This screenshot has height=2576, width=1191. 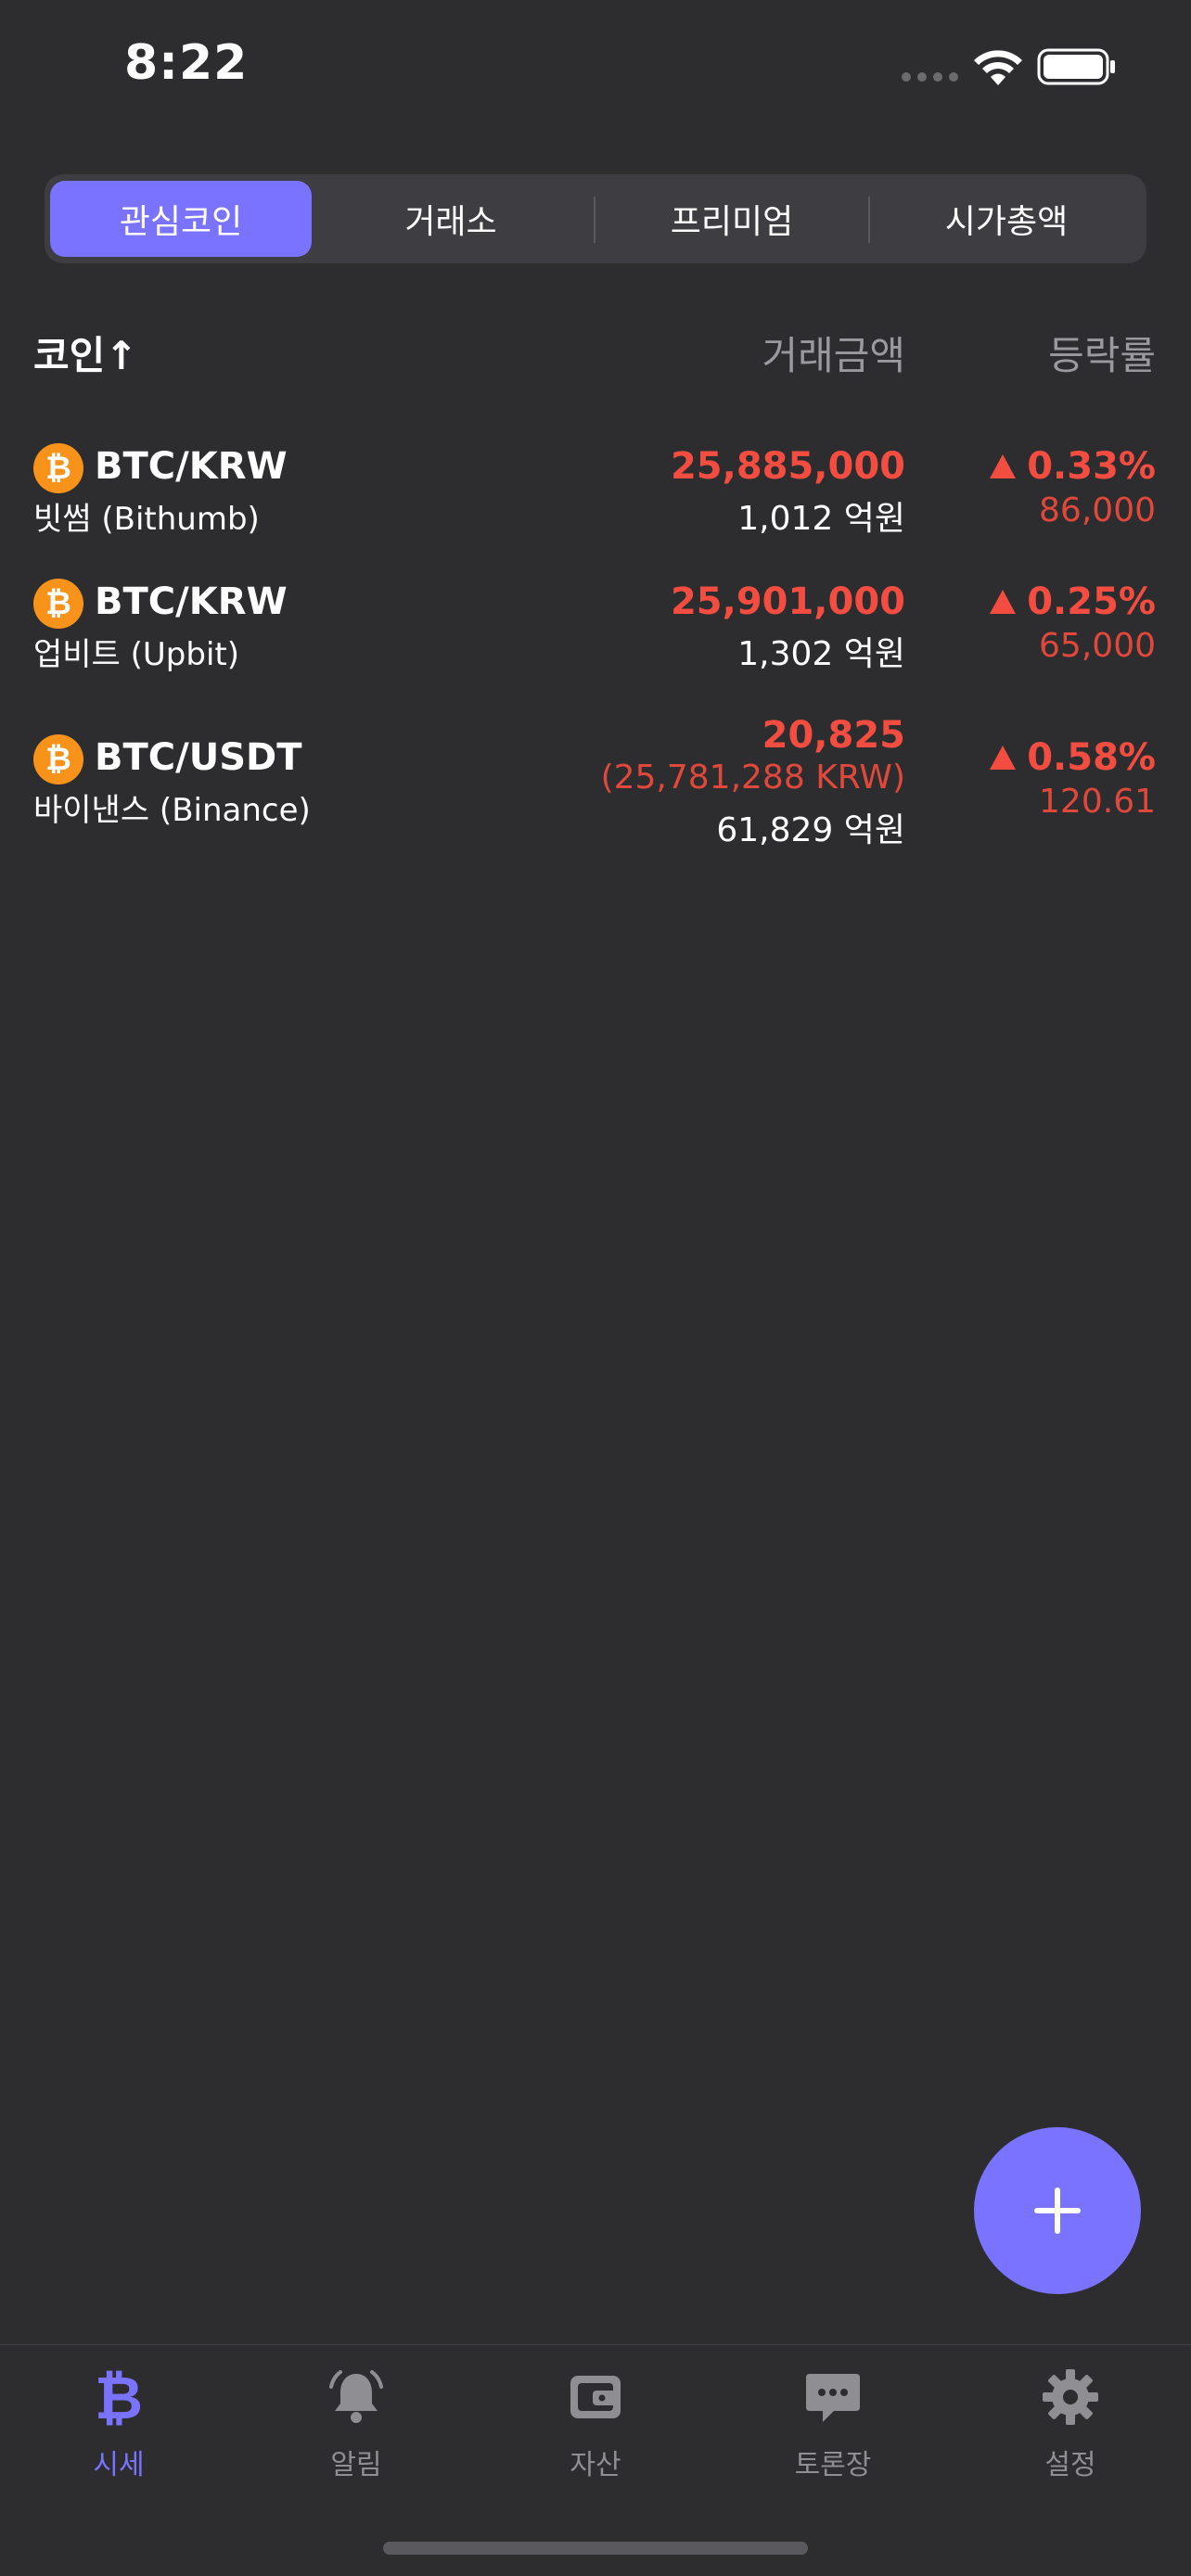 I want to click on change-percent-value: 0.58%, so click(x=1091, y=757).